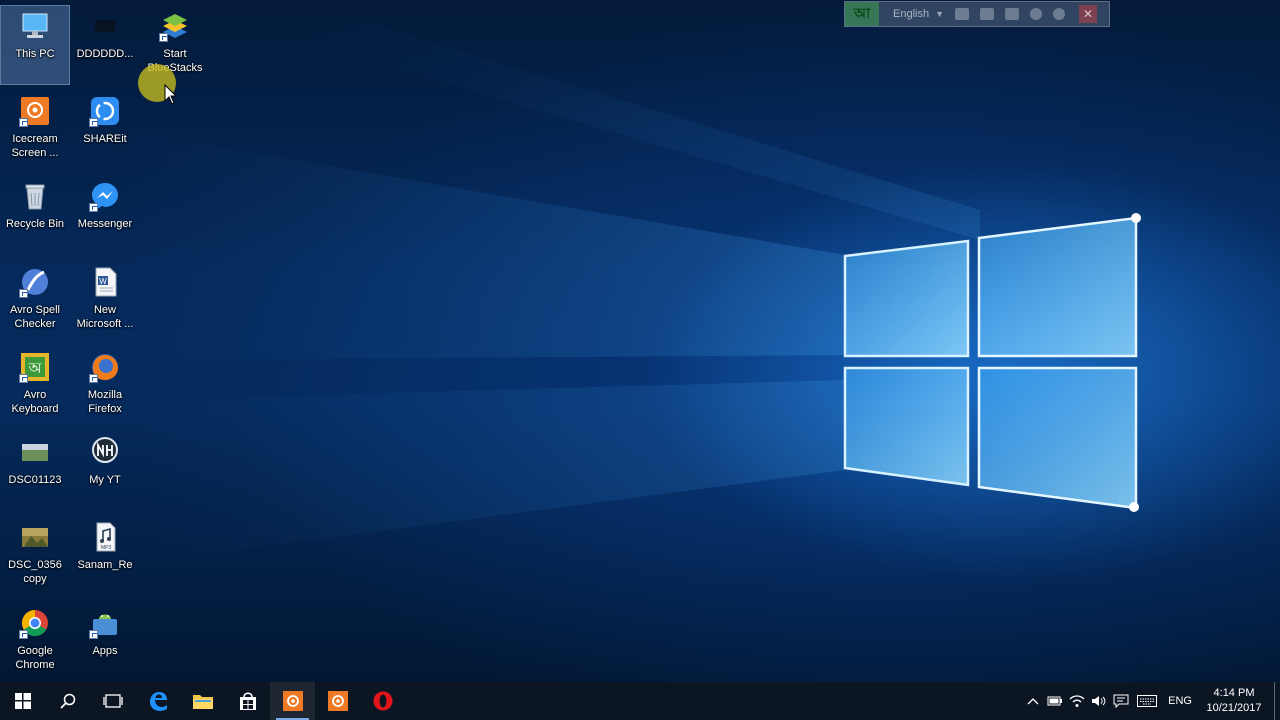 This screenshot has height=720, width=1280. Describe the element at coordinates (911, 14) in the screenshot. I see `language-bar-language: English` at that location.